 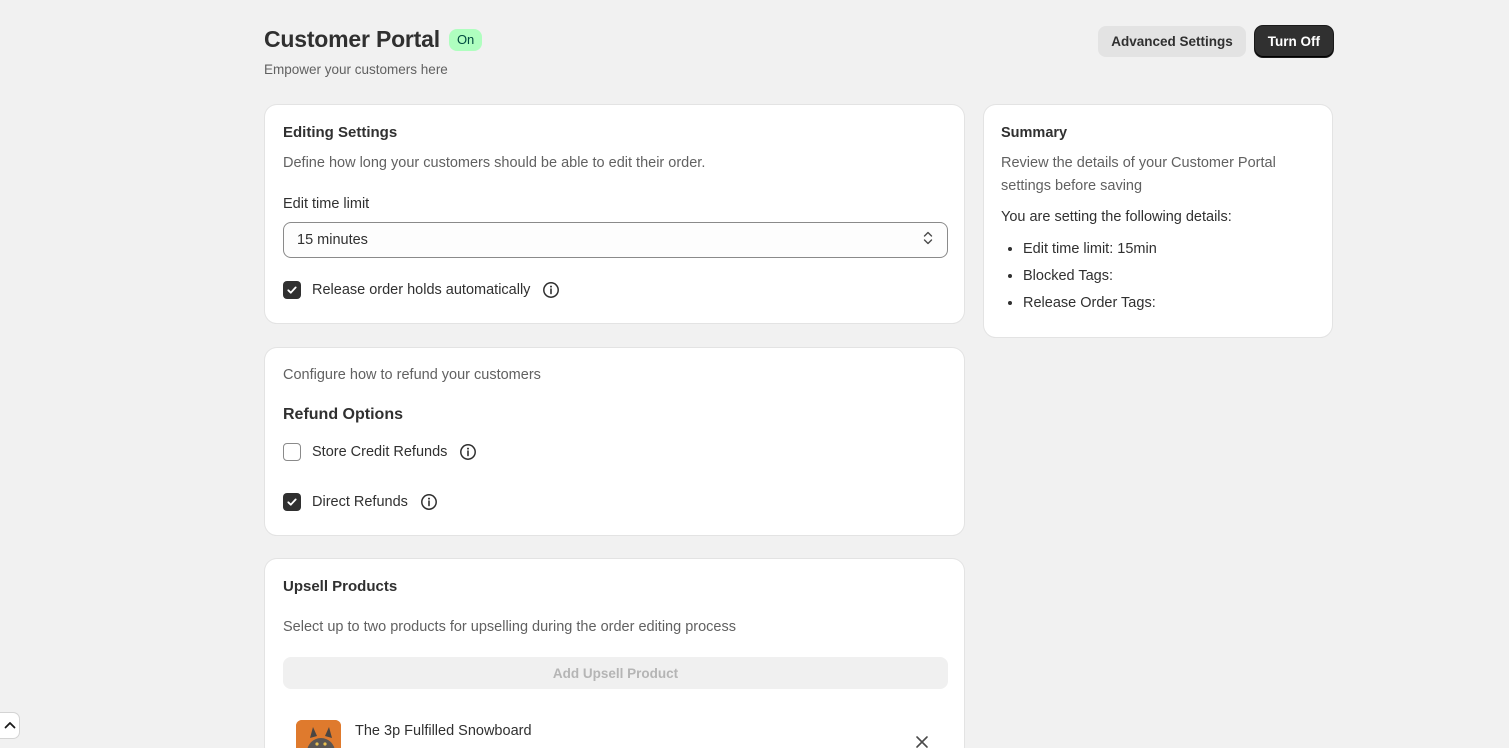 I want to click on chevron-up-down-icon, so click(x=928, y=240).